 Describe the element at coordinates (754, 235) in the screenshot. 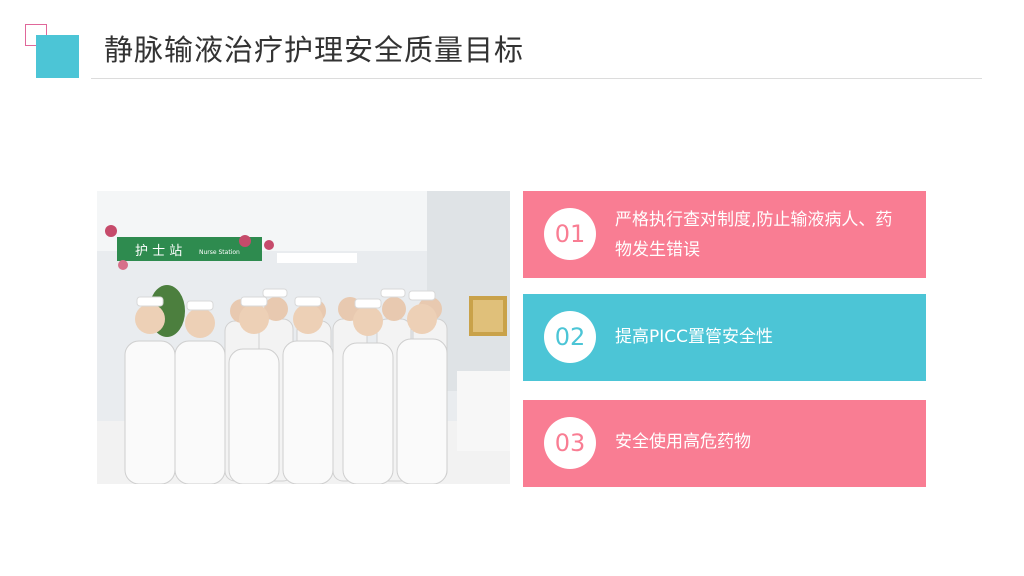

I see `goal-text: 严格执行查对制度,防止输液病人、药物发生错误` at that location.